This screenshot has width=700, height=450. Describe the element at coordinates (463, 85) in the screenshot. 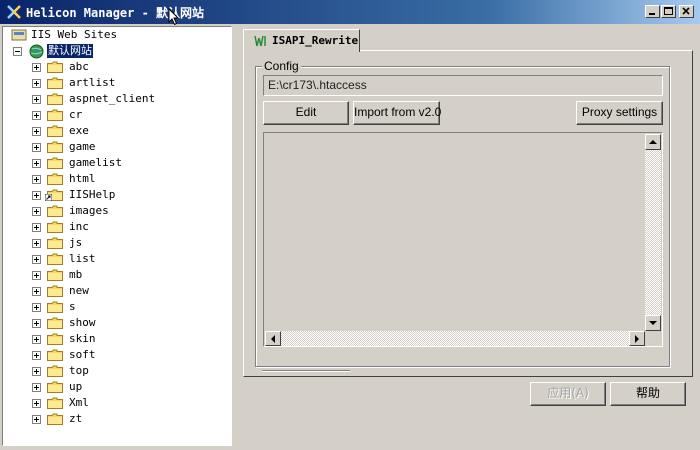

I see `config-path-field: E:\cr173\.htaccess` at that location.